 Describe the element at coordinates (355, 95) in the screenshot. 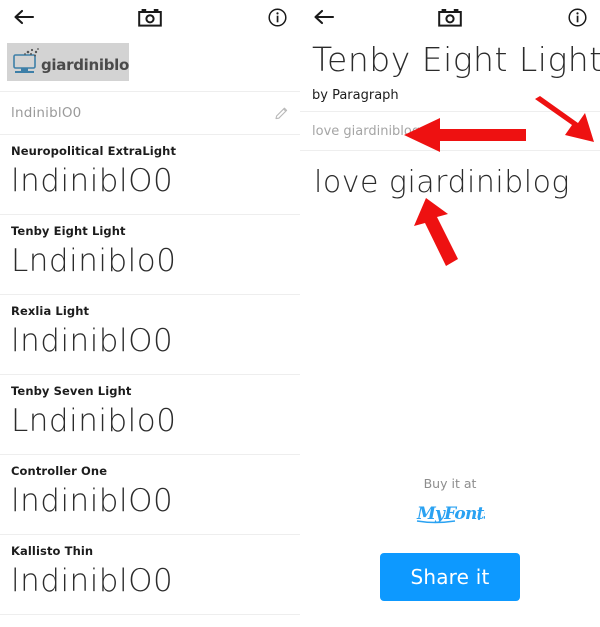

I see `font-author: by Paragraph` at that location.